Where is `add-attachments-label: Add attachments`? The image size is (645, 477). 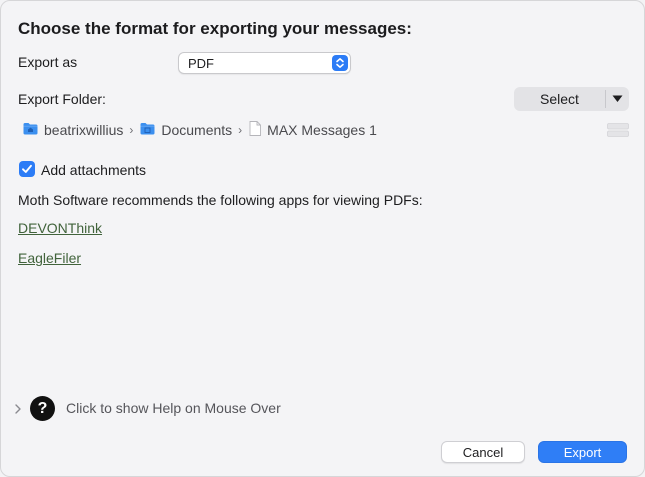 add-attachments-label: Add attachments is located at coordinates (93, 170).